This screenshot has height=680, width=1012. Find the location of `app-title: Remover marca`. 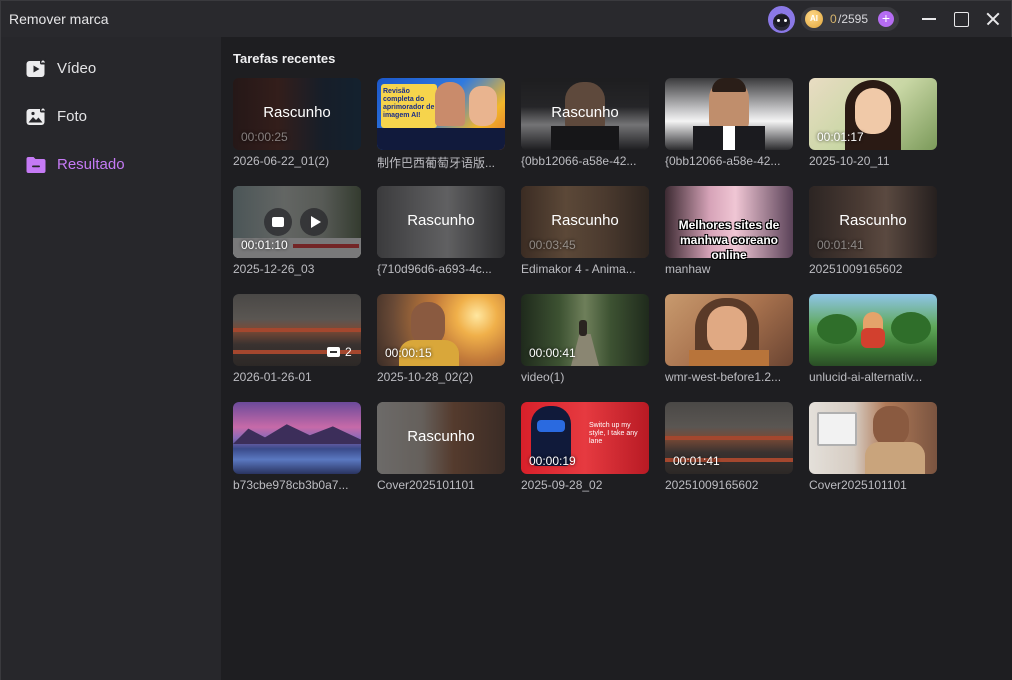

app-title: Remover marca is located at coordinates (59, 19).